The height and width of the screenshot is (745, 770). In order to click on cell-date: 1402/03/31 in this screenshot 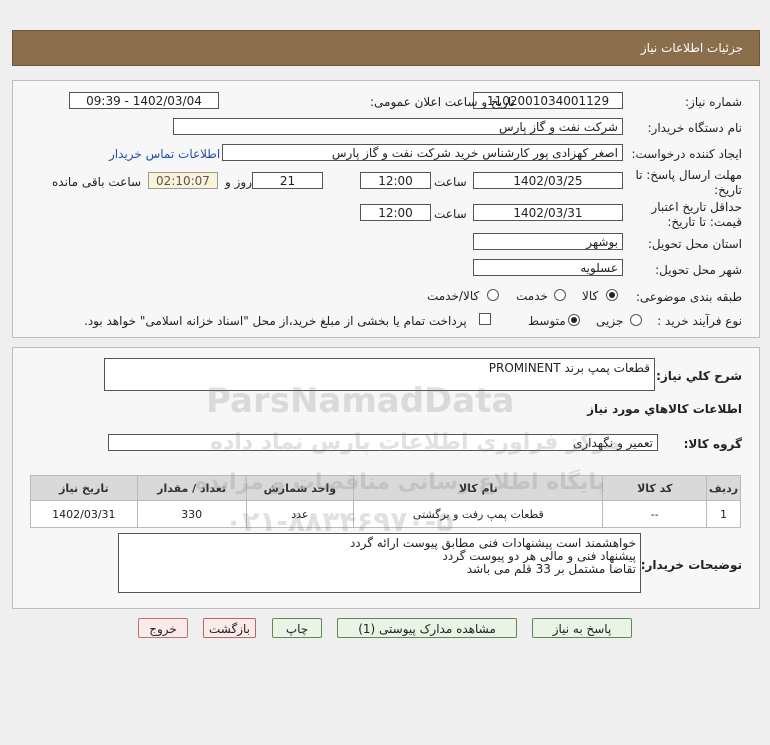, I will do `click(84, 514)`.